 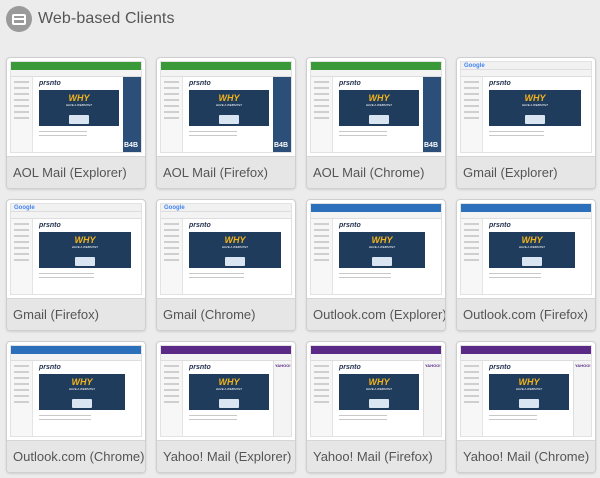 I want to click on client-label: Gmail (Chrome), so click(x=226, y=314).